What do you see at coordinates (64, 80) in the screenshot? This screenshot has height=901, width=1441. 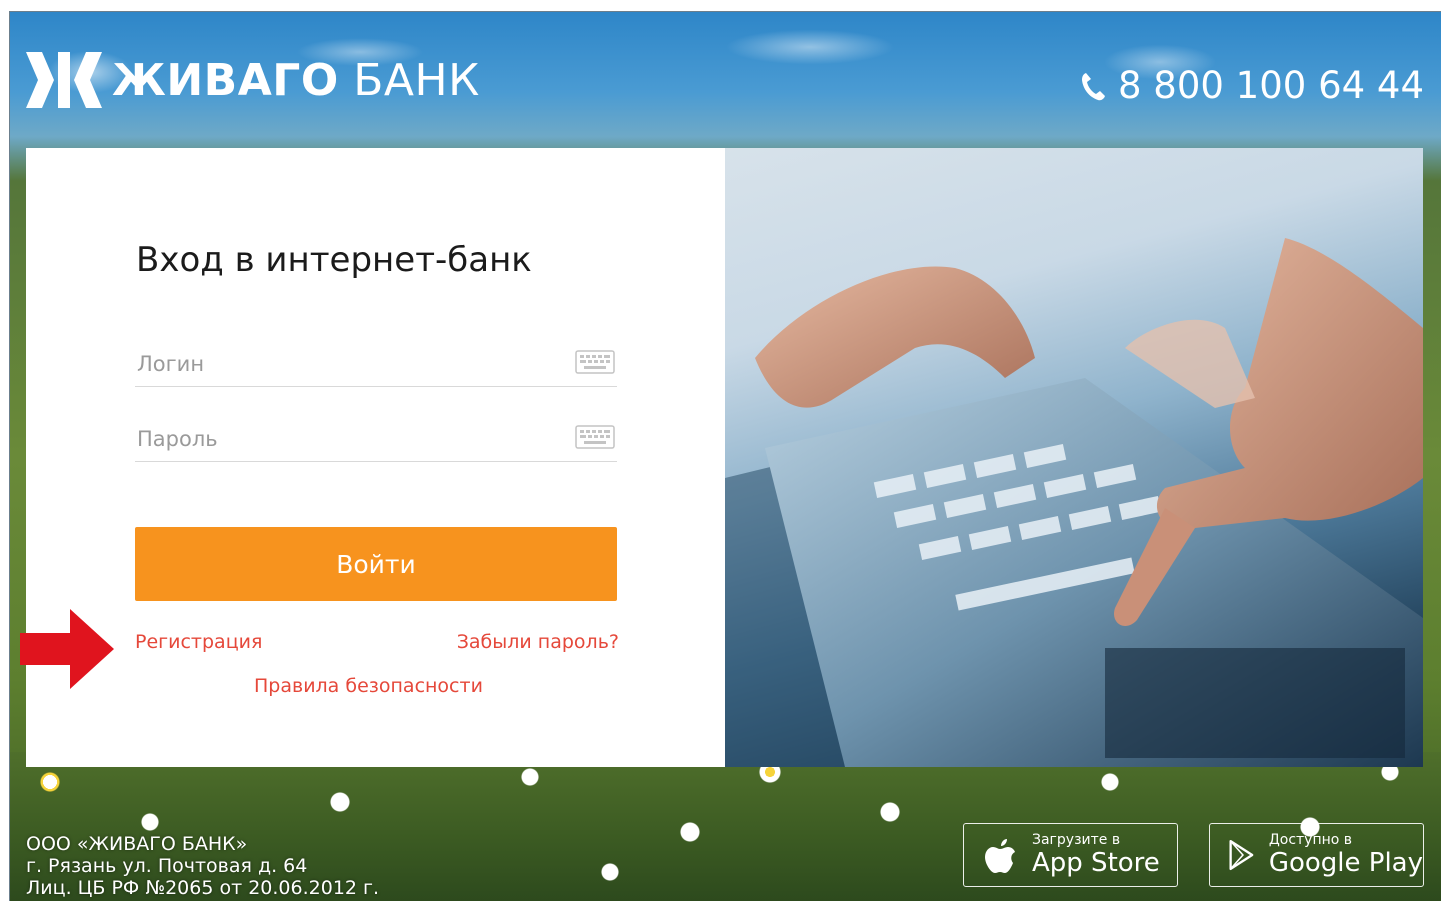 I see `bank-logo-icon` at bounding box center [64, 80].